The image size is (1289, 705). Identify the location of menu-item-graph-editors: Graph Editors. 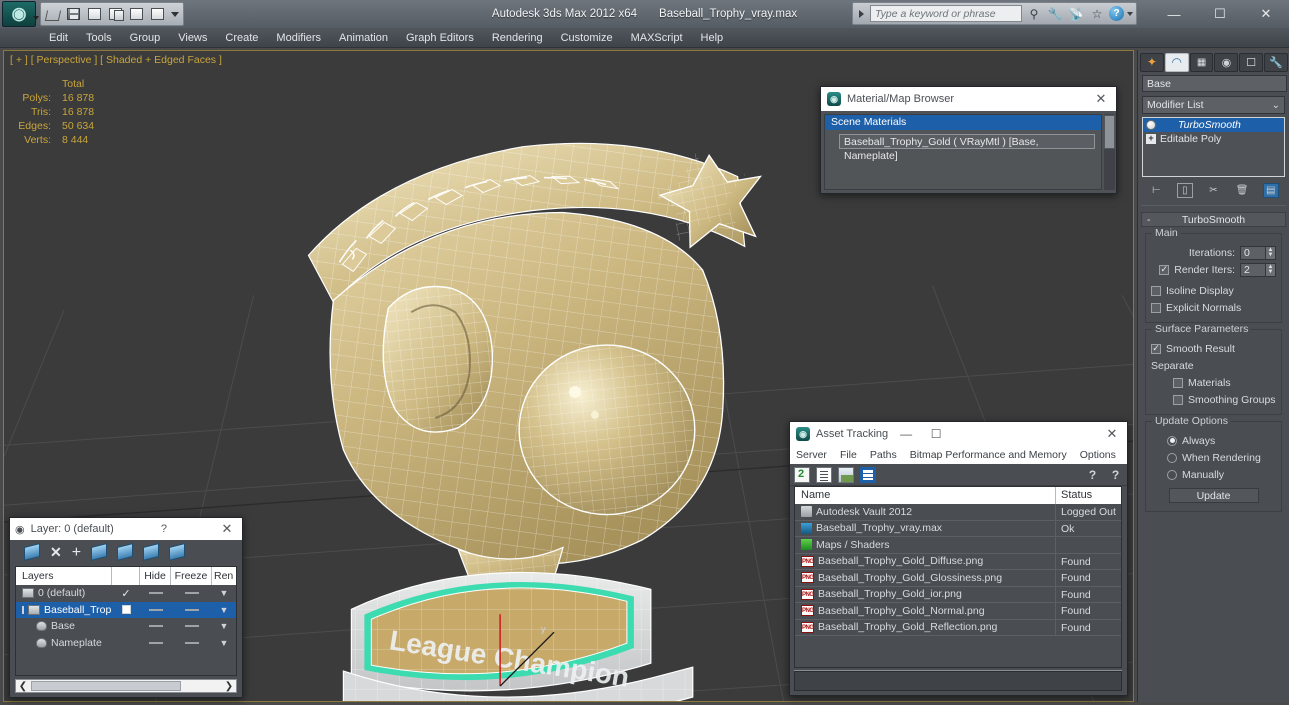
(440, 38).